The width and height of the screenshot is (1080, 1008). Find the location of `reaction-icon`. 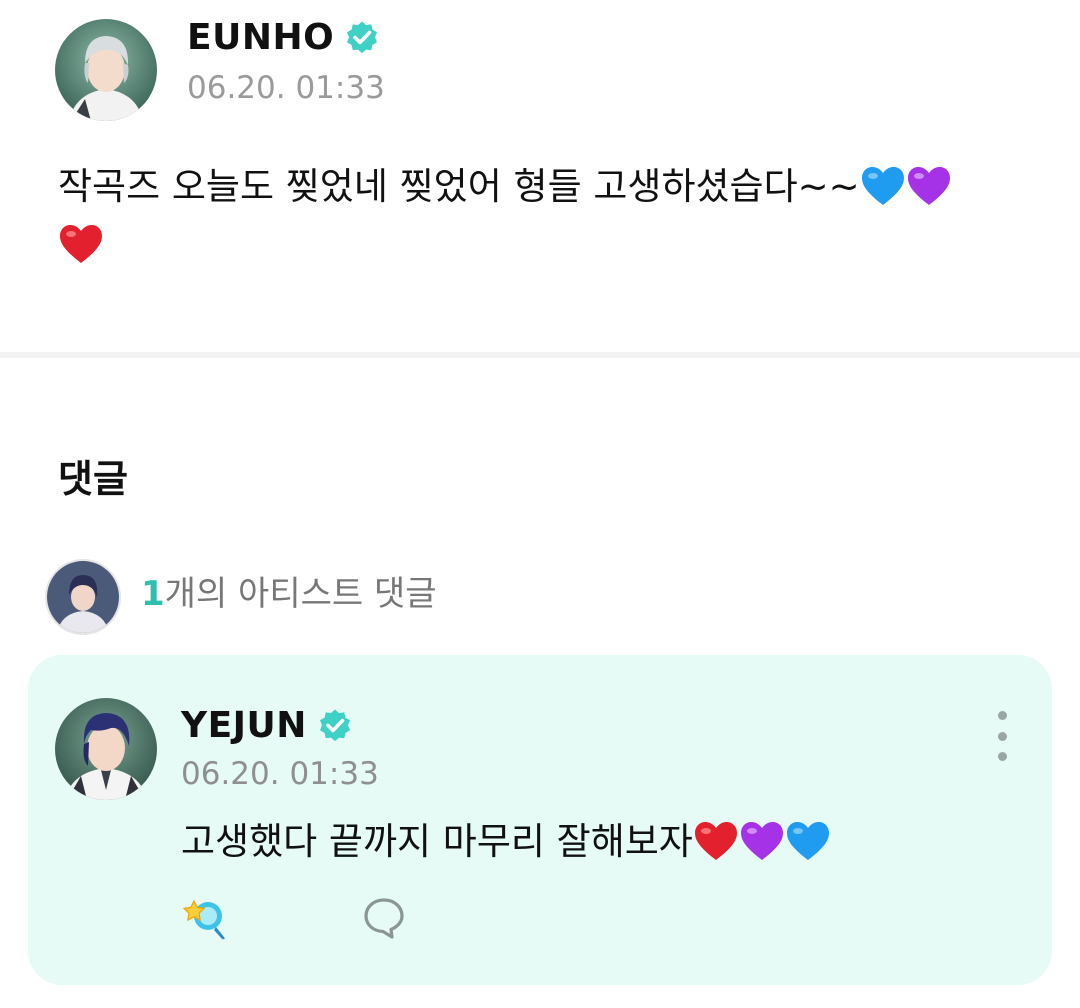

reaction-icon is located at coordinates (206, 918).